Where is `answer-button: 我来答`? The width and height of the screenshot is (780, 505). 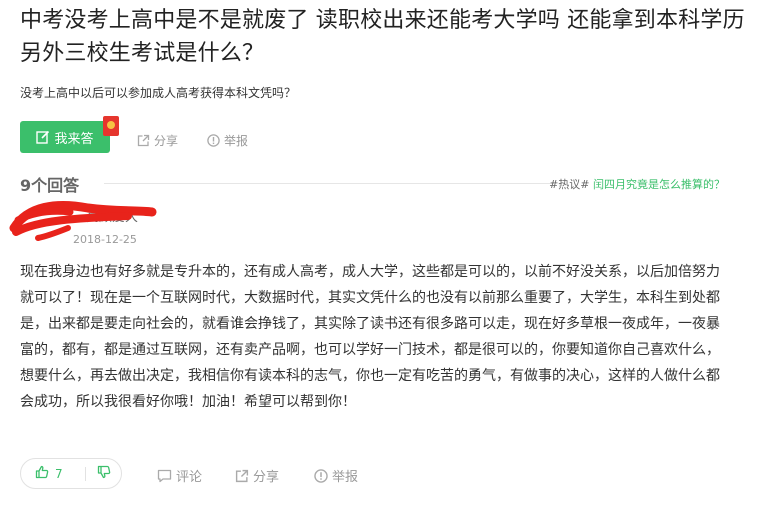 answer-button: 我来答 is located at coordinates (65, 137).